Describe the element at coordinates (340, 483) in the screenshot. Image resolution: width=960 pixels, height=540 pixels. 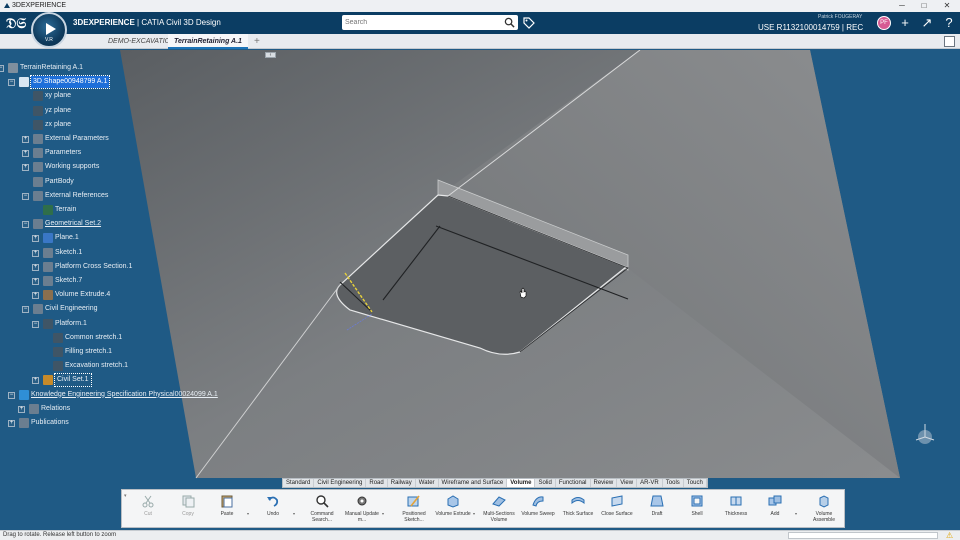
I see `section-tab: Civil Engineering` at that location.